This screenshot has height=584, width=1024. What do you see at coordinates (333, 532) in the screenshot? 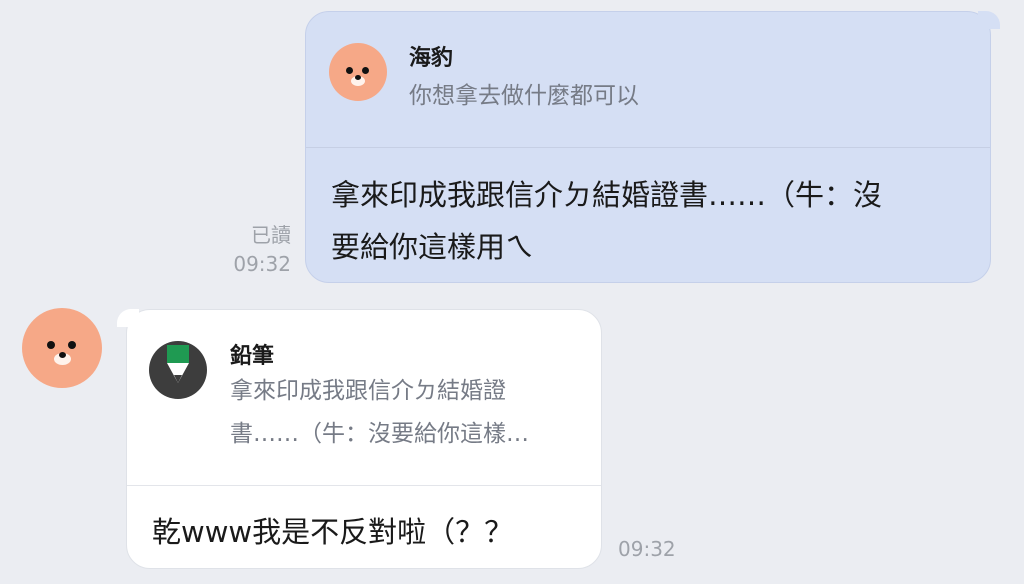
I see `message-text: 乾www我是不反對啦（？？` at bounding box center [333, 532].